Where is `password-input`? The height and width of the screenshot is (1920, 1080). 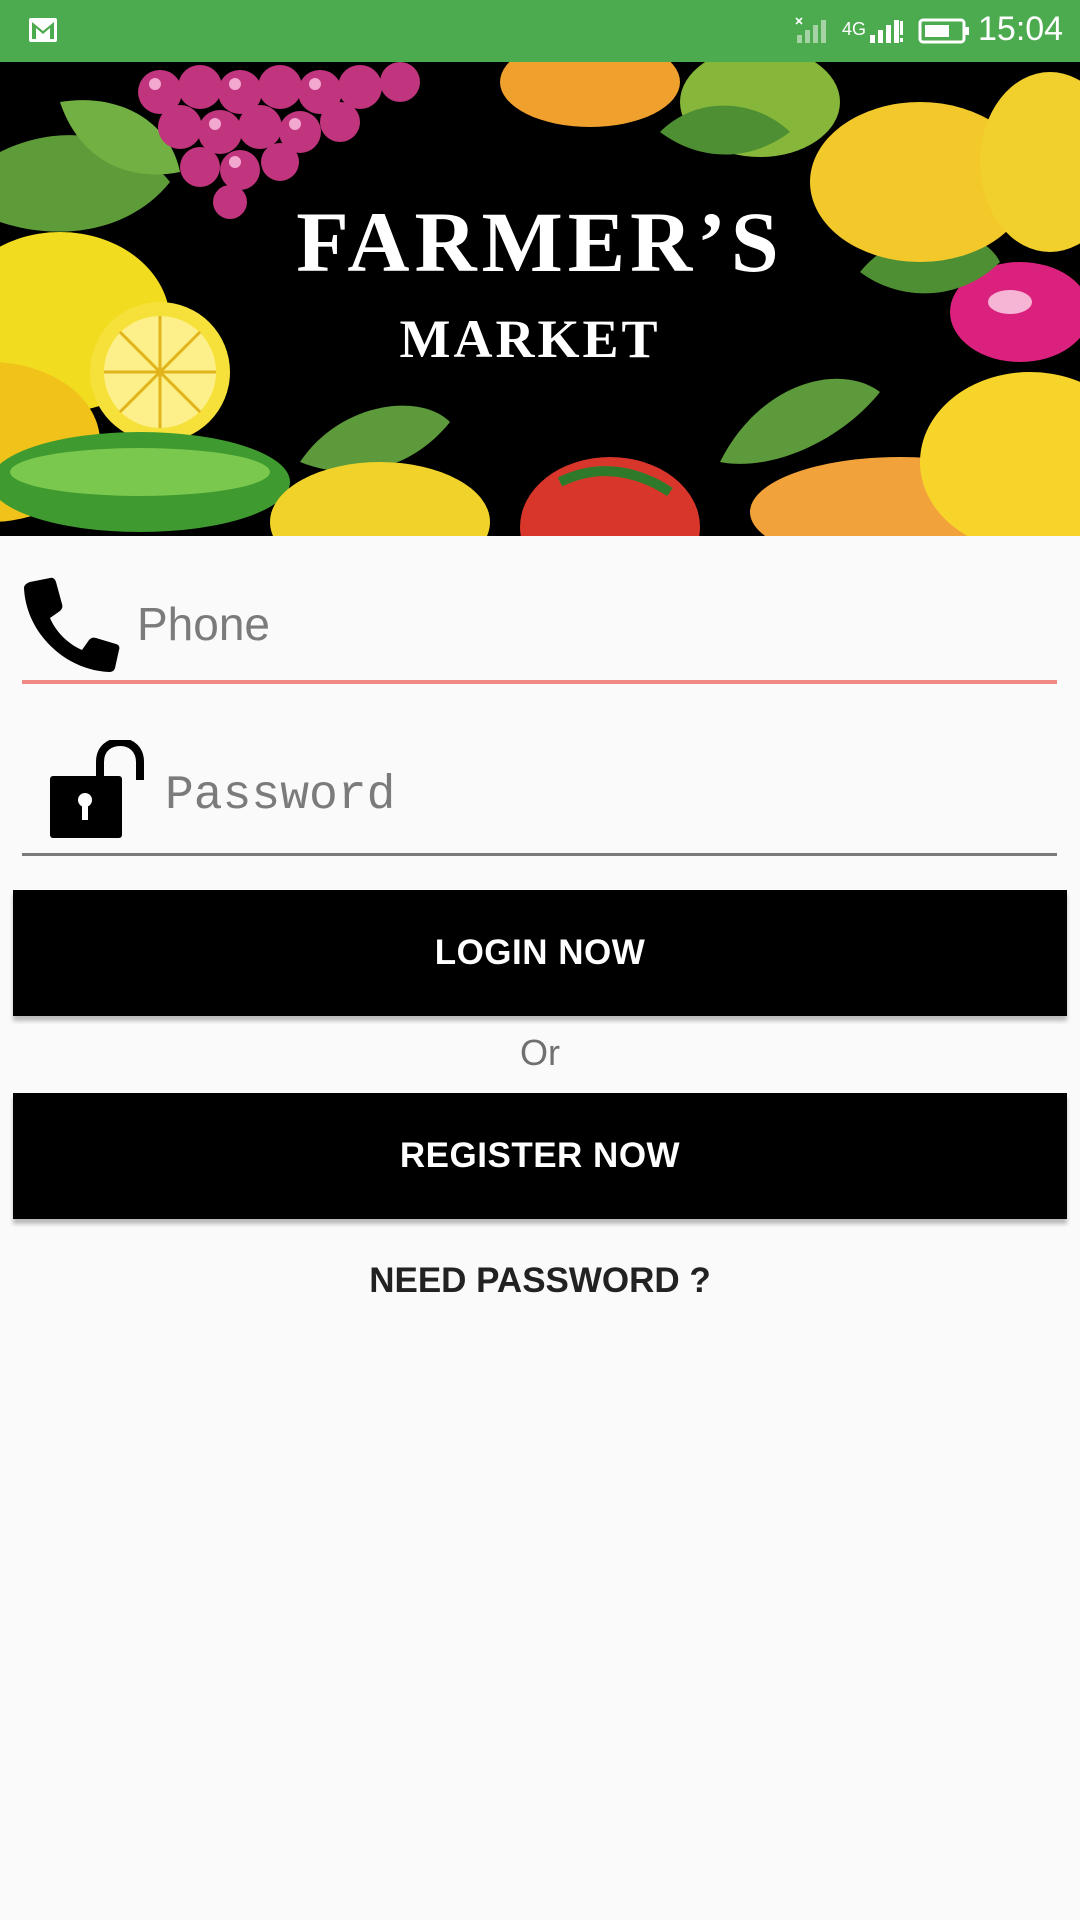 password-input is located at coordinates (605, 796).